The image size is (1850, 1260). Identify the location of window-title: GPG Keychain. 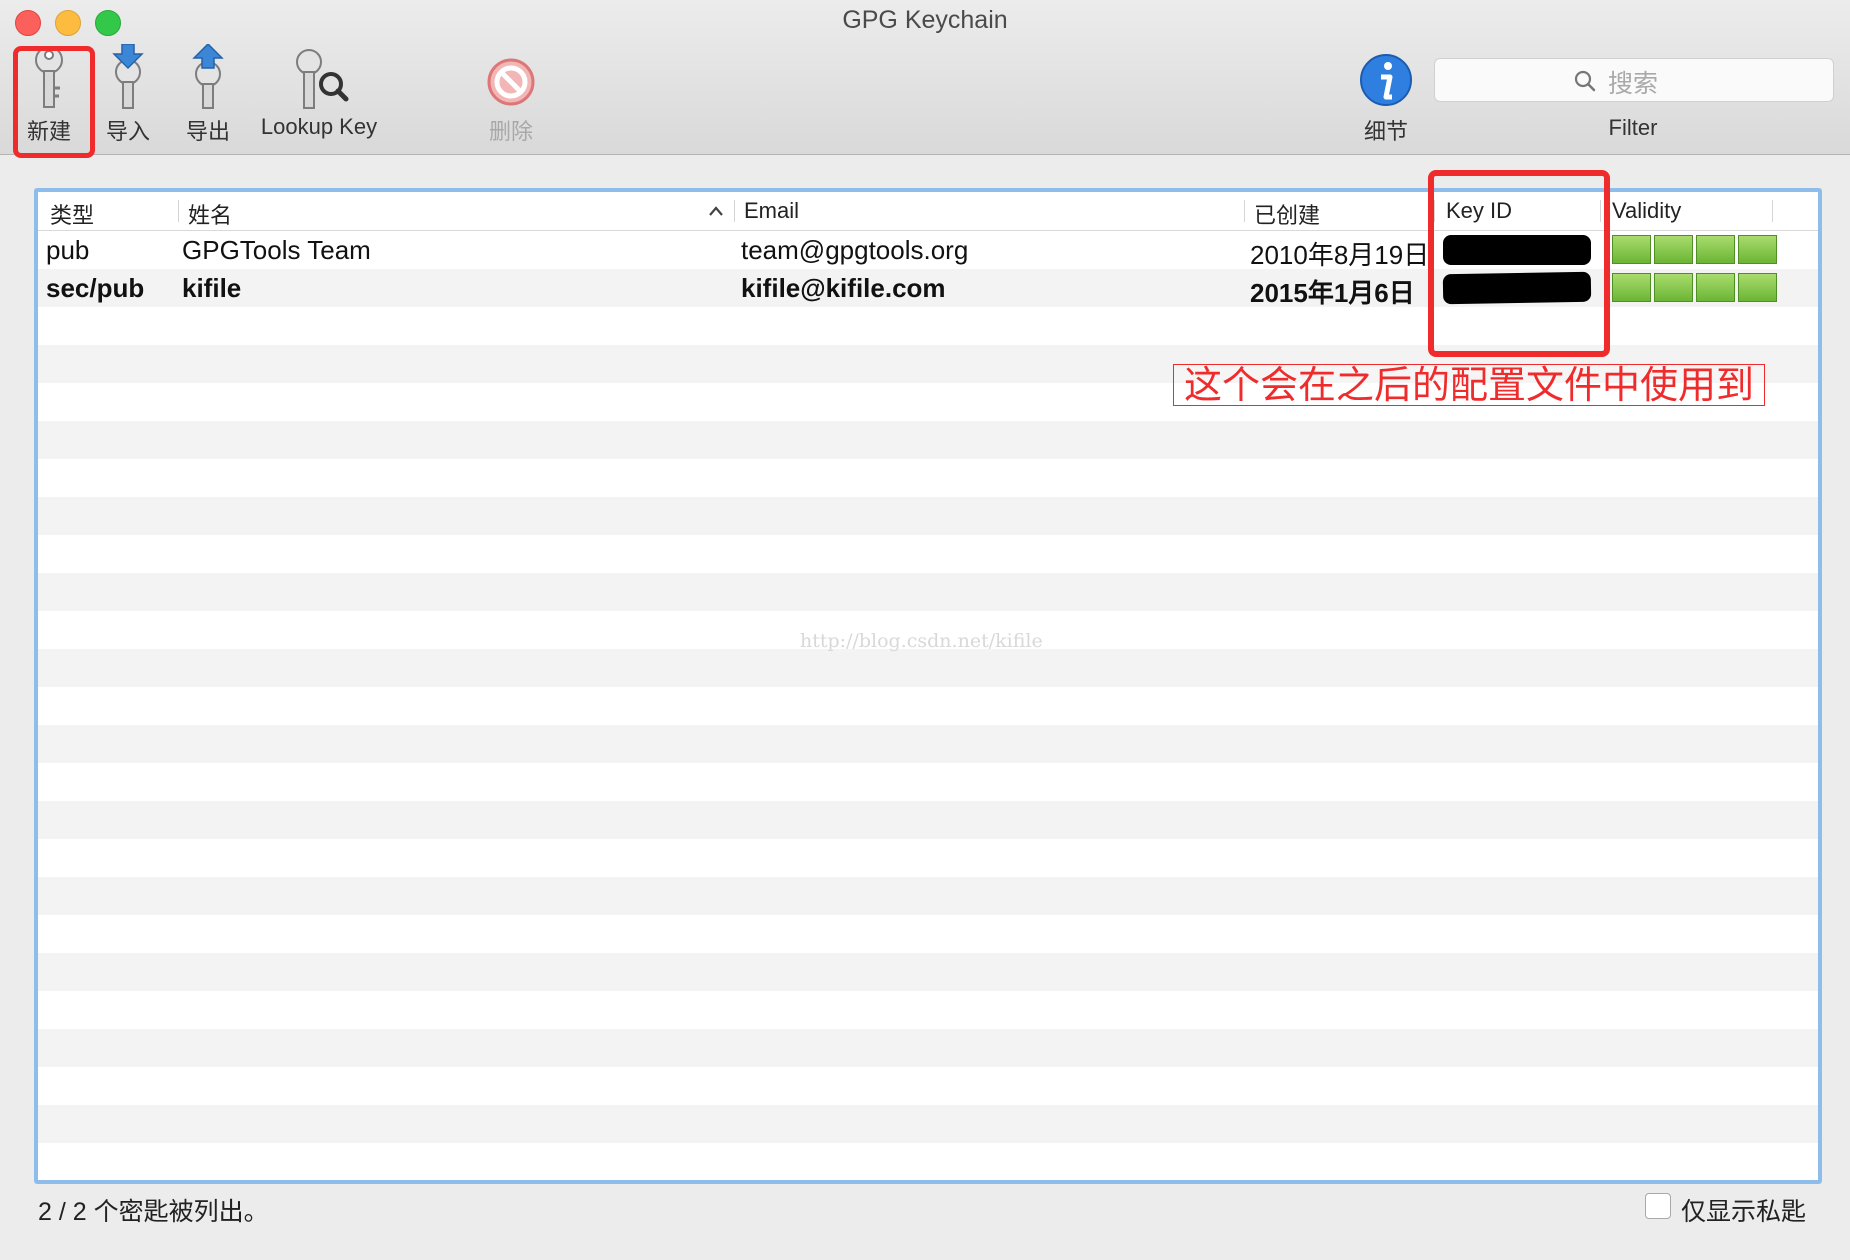
(925, 20).